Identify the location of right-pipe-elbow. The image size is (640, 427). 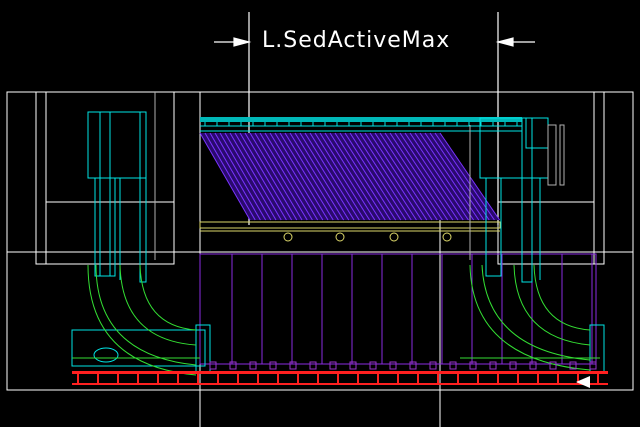
(530, 317).